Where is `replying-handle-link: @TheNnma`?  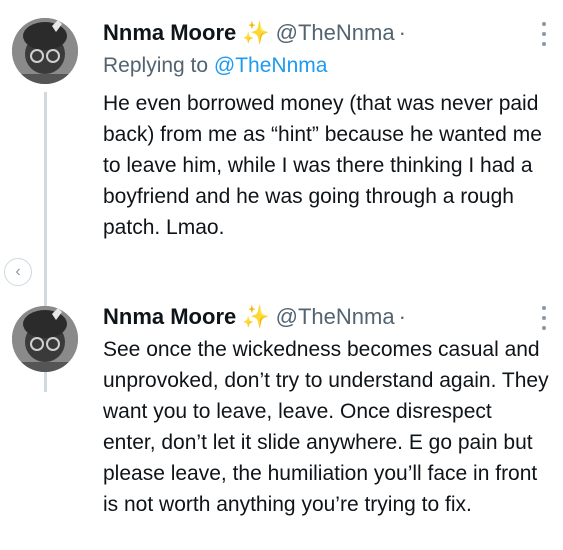
replying-handle-link: @TheNnma is located at coordinates (271, 65).